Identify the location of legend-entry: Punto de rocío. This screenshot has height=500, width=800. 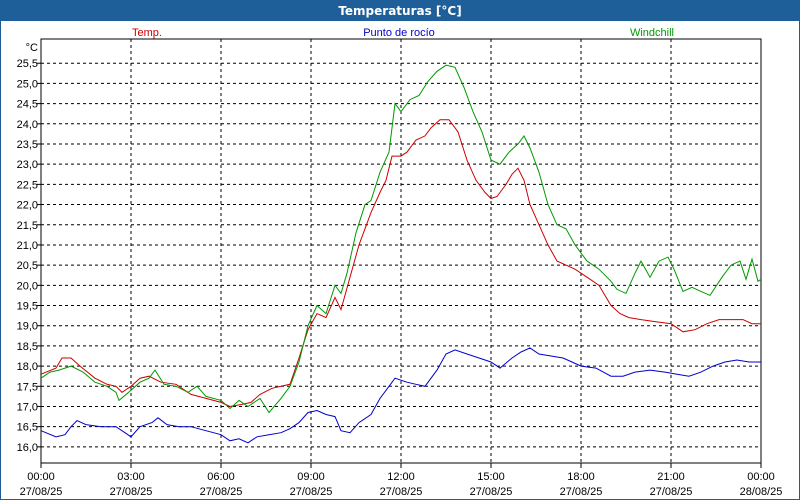
(399, 33).